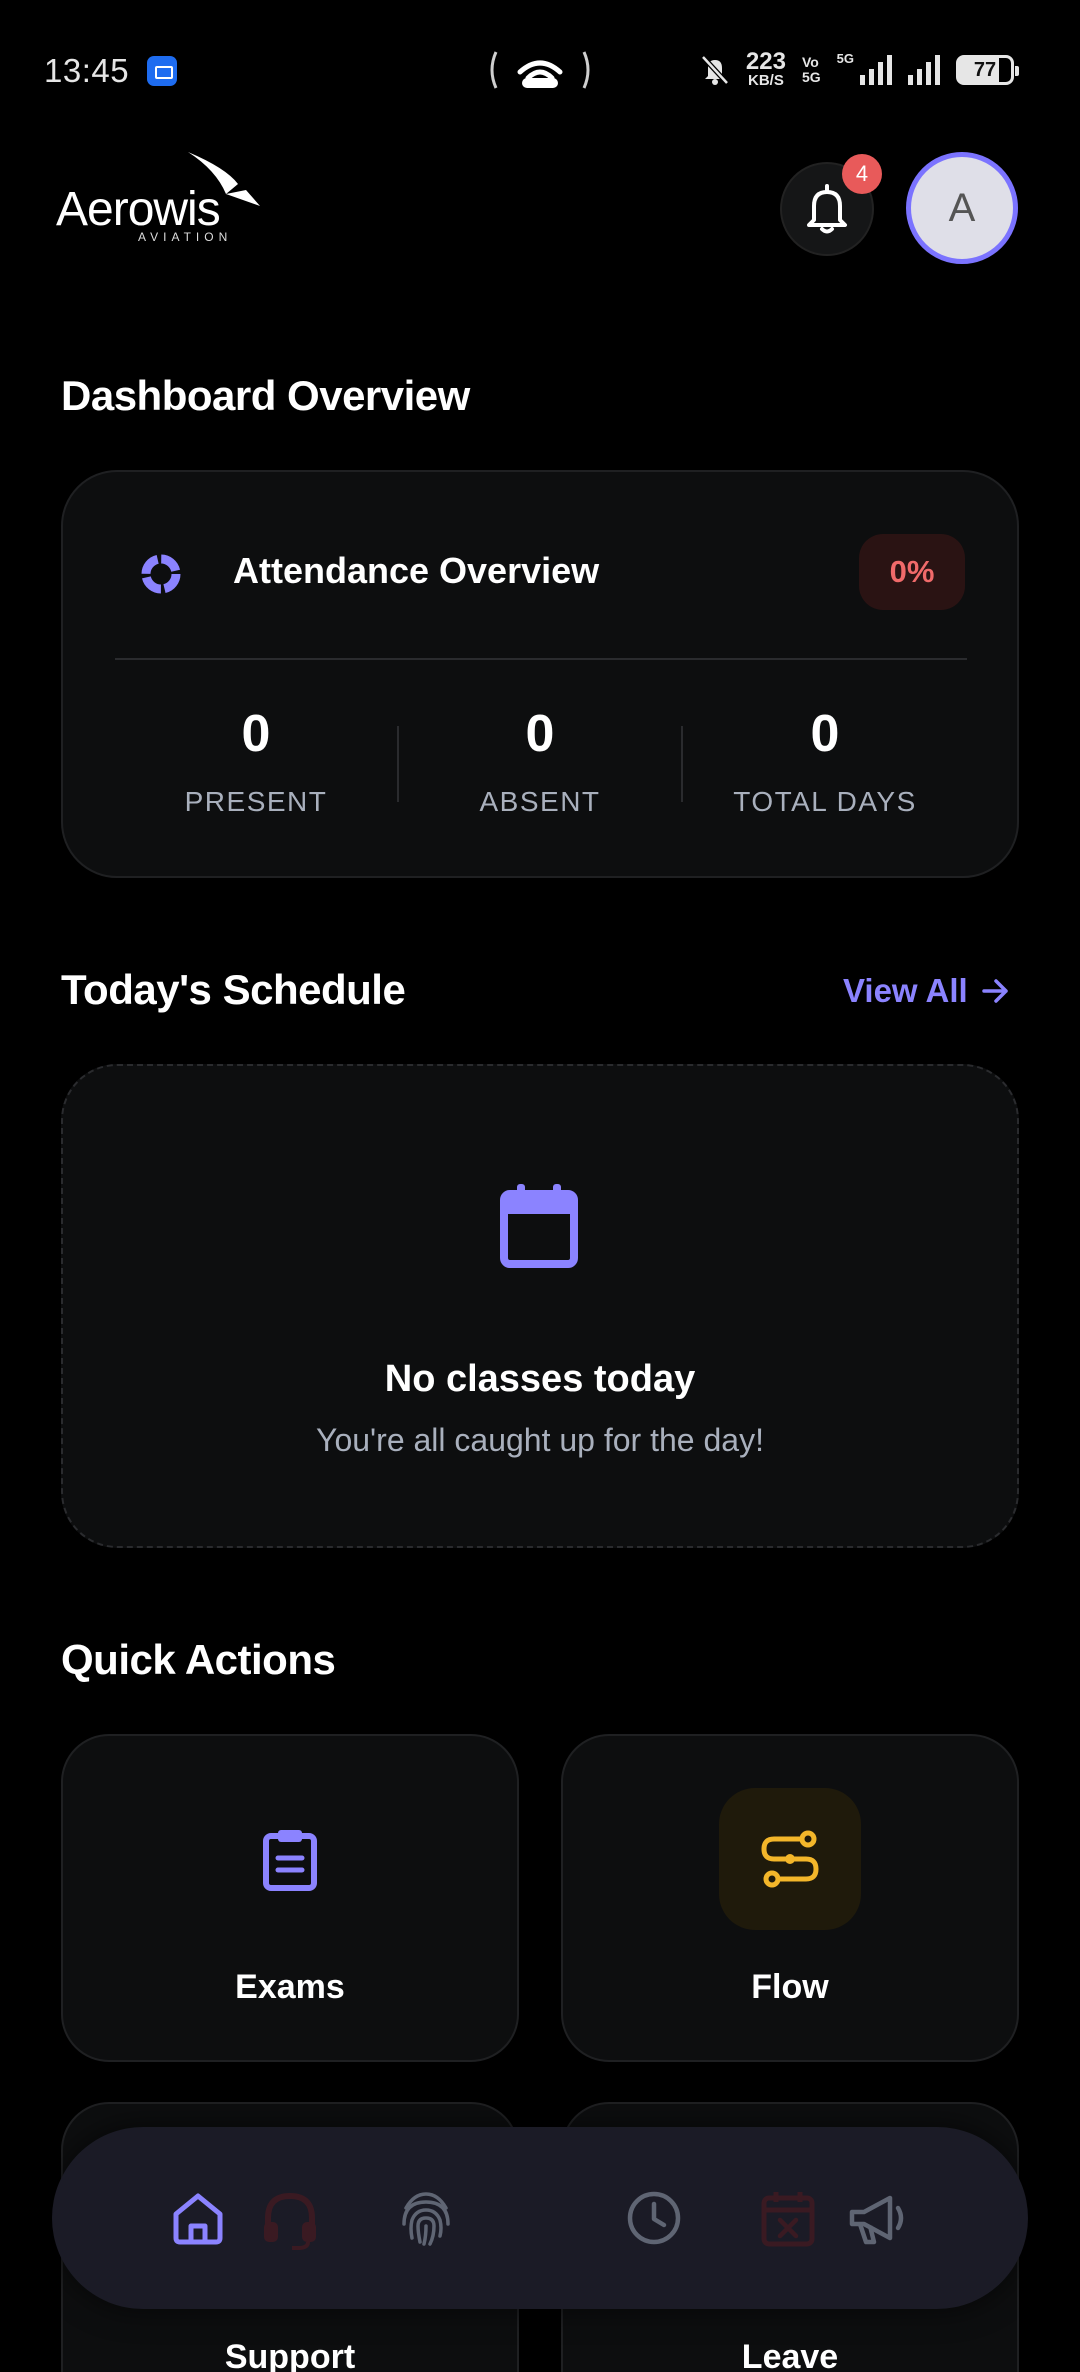 The width and height of the screenshot is (1080, 2372). What do you see at coordinates (539, 1226) in the screenshot?
I see `calendar-icon` at bounding box center [539, 1226].